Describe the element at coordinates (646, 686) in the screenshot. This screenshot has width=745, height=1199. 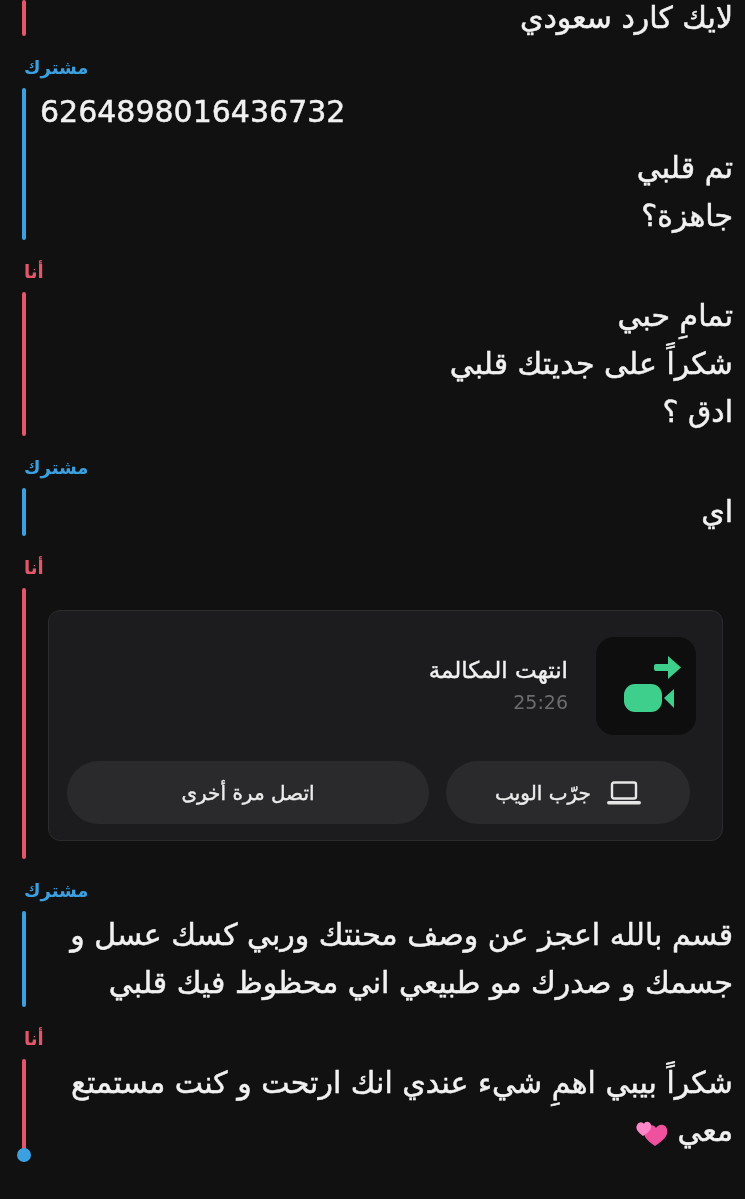
I see `video-camera-icon` at that location.